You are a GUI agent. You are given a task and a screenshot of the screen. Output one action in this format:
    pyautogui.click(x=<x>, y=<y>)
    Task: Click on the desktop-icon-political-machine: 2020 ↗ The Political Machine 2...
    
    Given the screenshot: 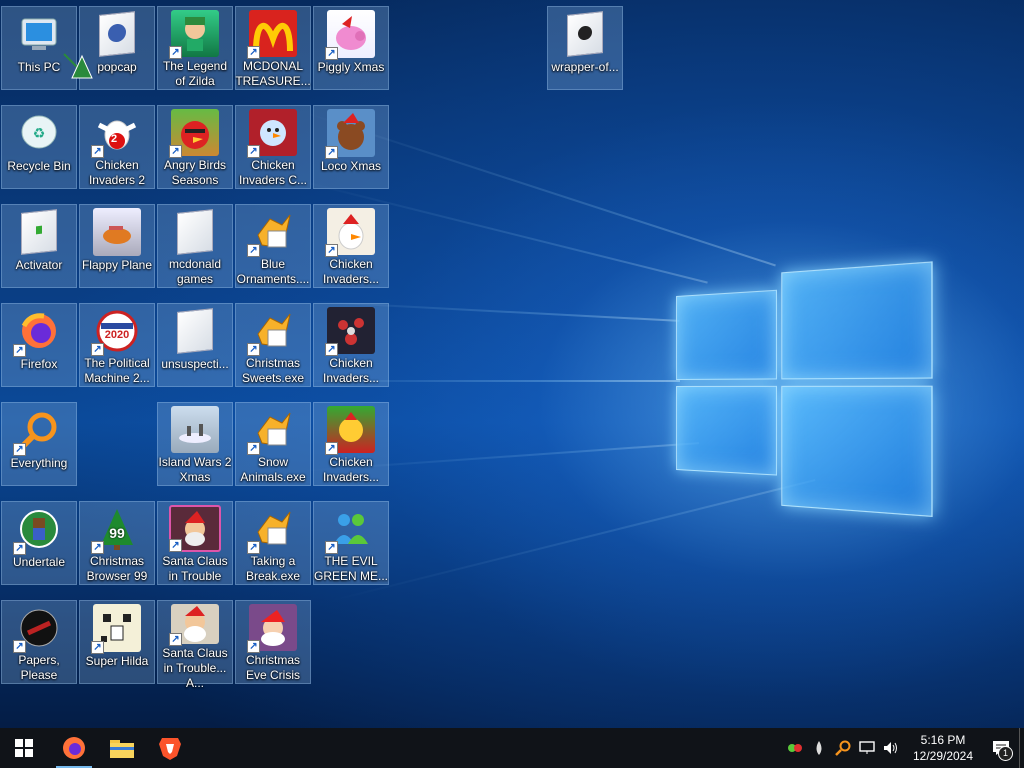 What is the action you would take?
    pyautogui.click(x=117, y=345)
    